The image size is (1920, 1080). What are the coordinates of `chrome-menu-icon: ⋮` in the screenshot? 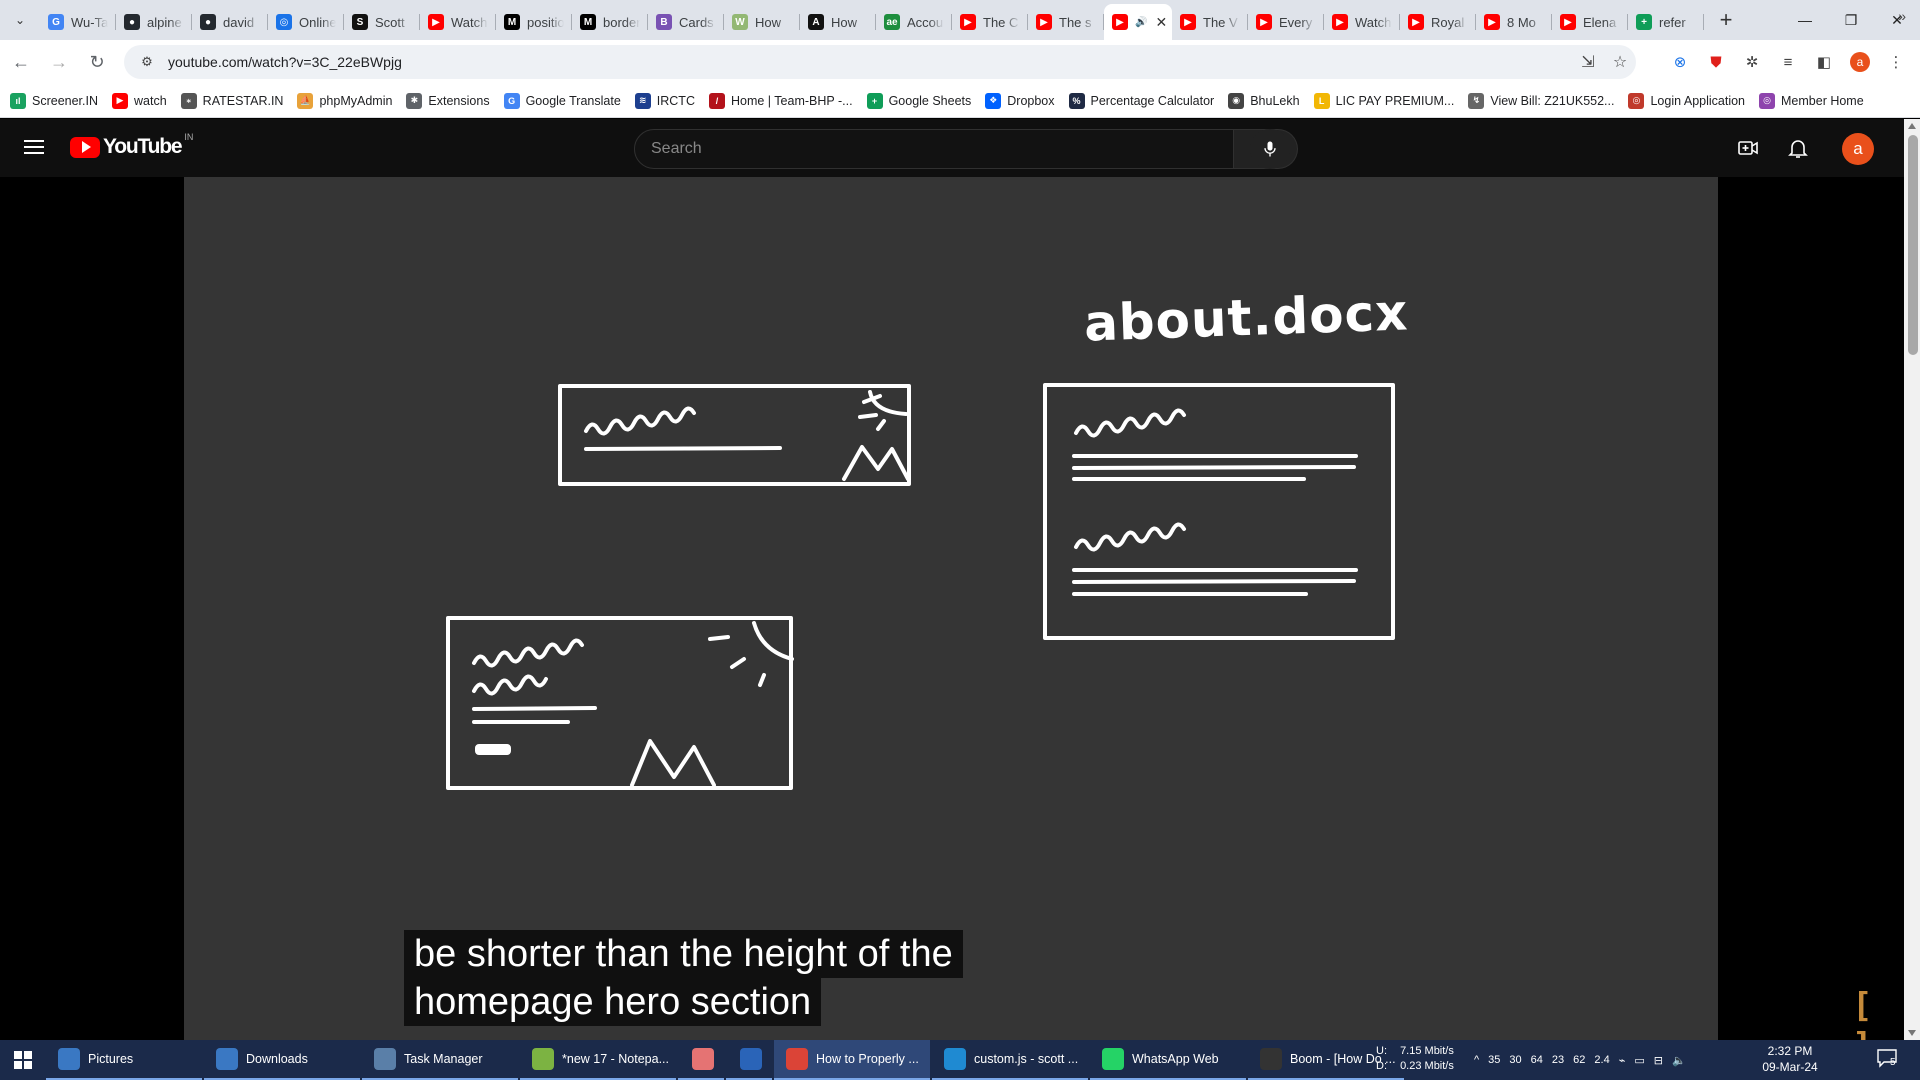 It's located at (1896, 62).